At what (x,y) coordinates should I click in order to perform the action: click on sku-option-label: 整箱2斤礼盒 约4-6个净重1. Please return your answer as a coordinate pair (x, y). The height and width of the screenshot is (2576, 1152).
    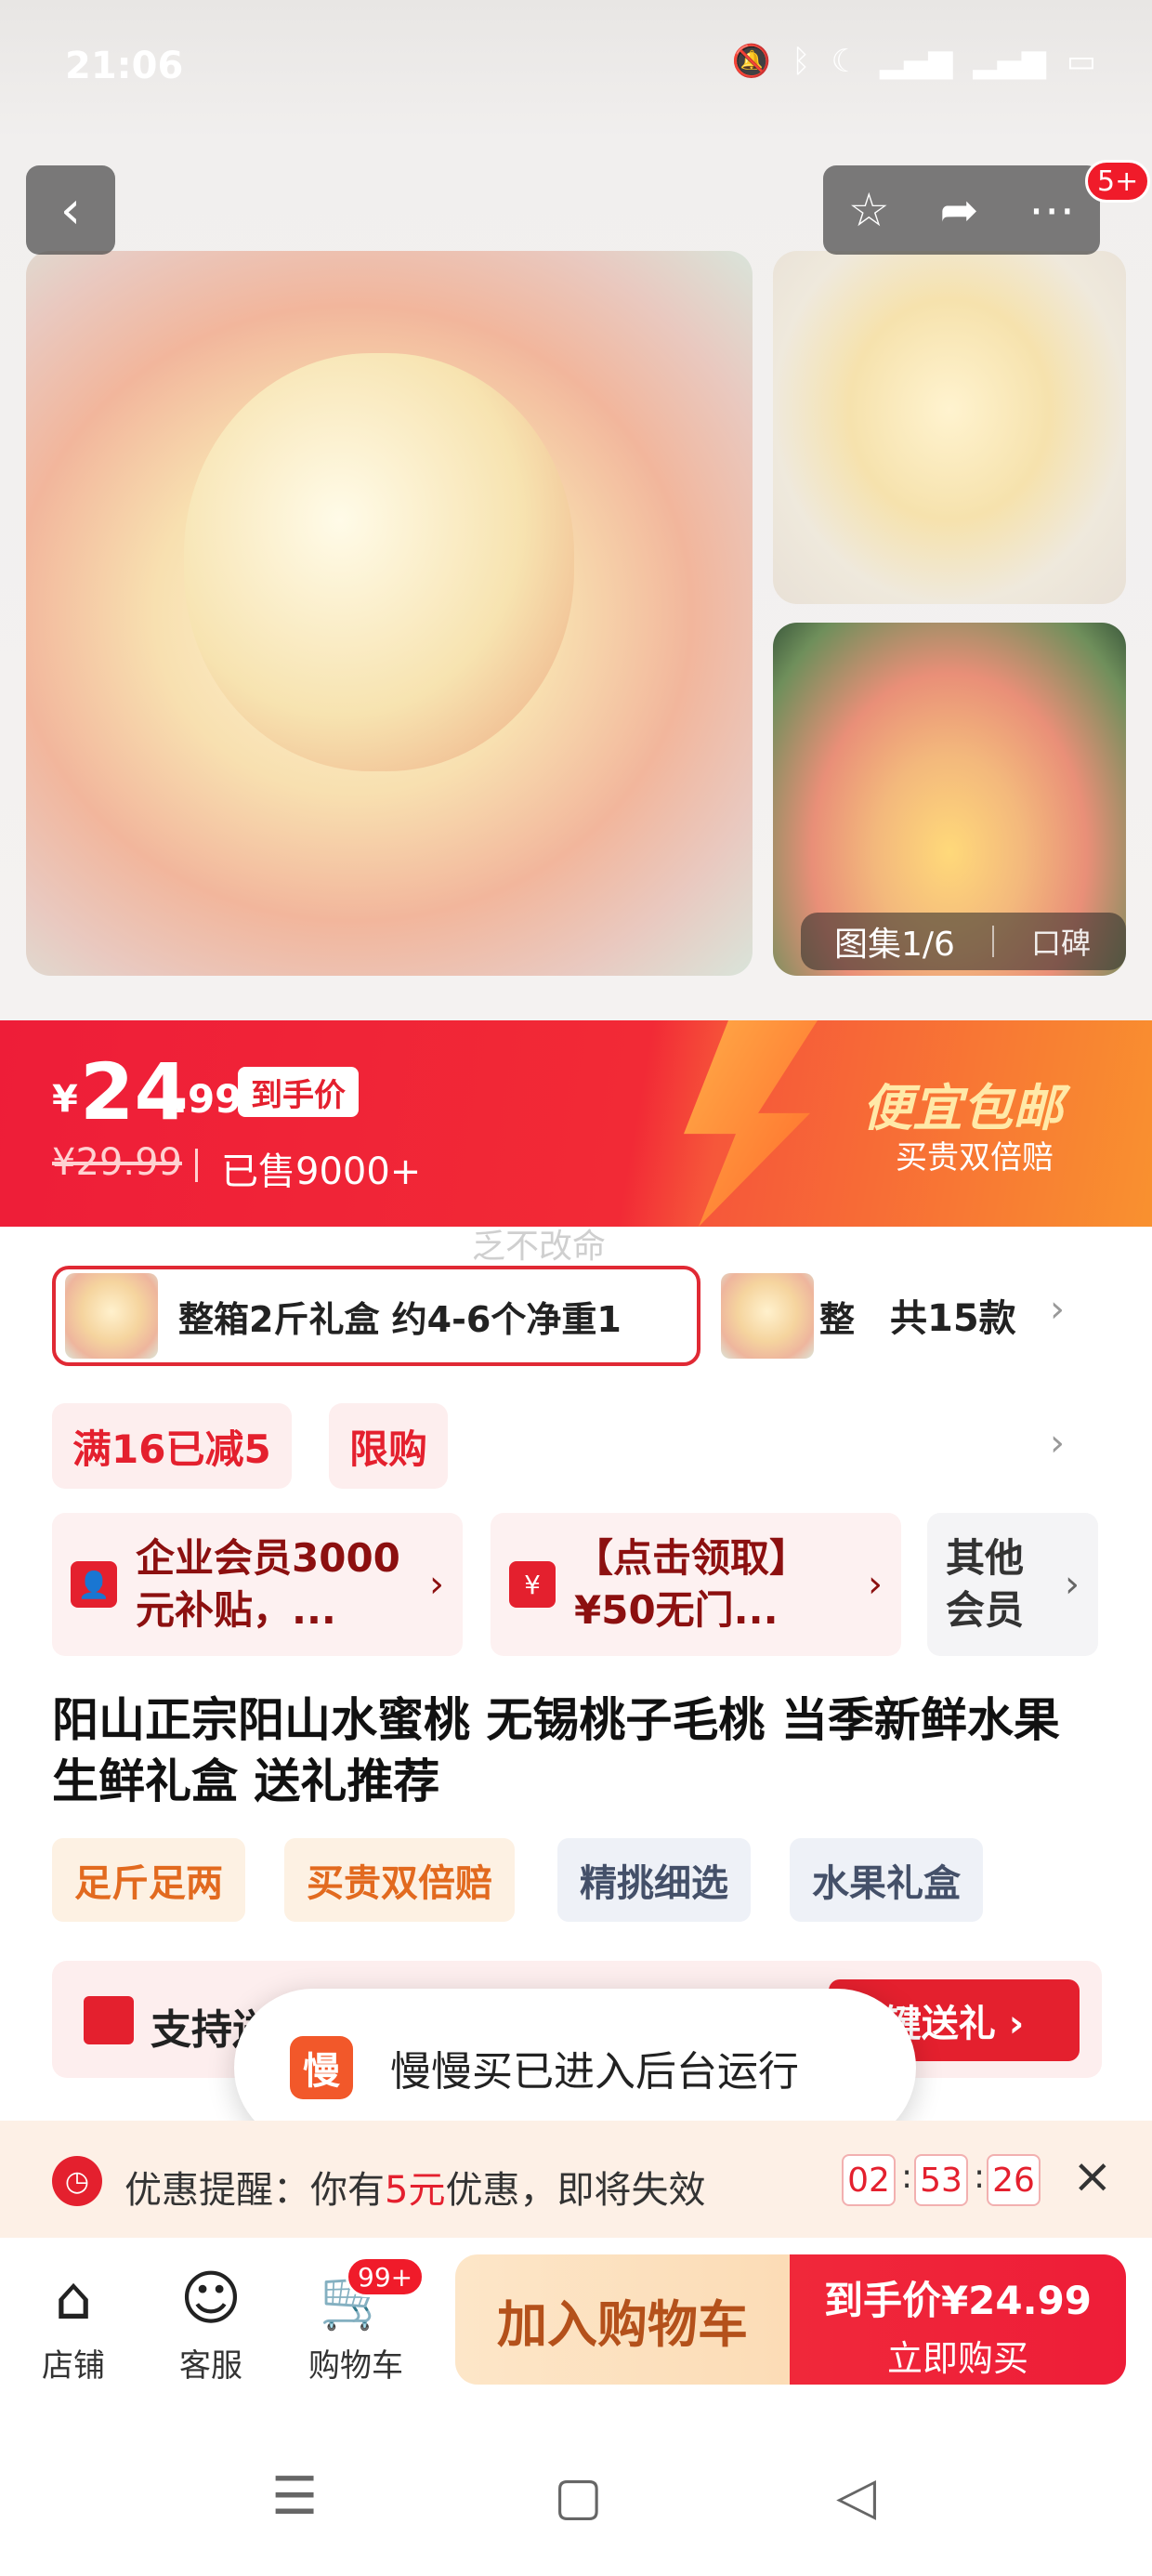
    Looking at the image, I should click on (400, 1319).